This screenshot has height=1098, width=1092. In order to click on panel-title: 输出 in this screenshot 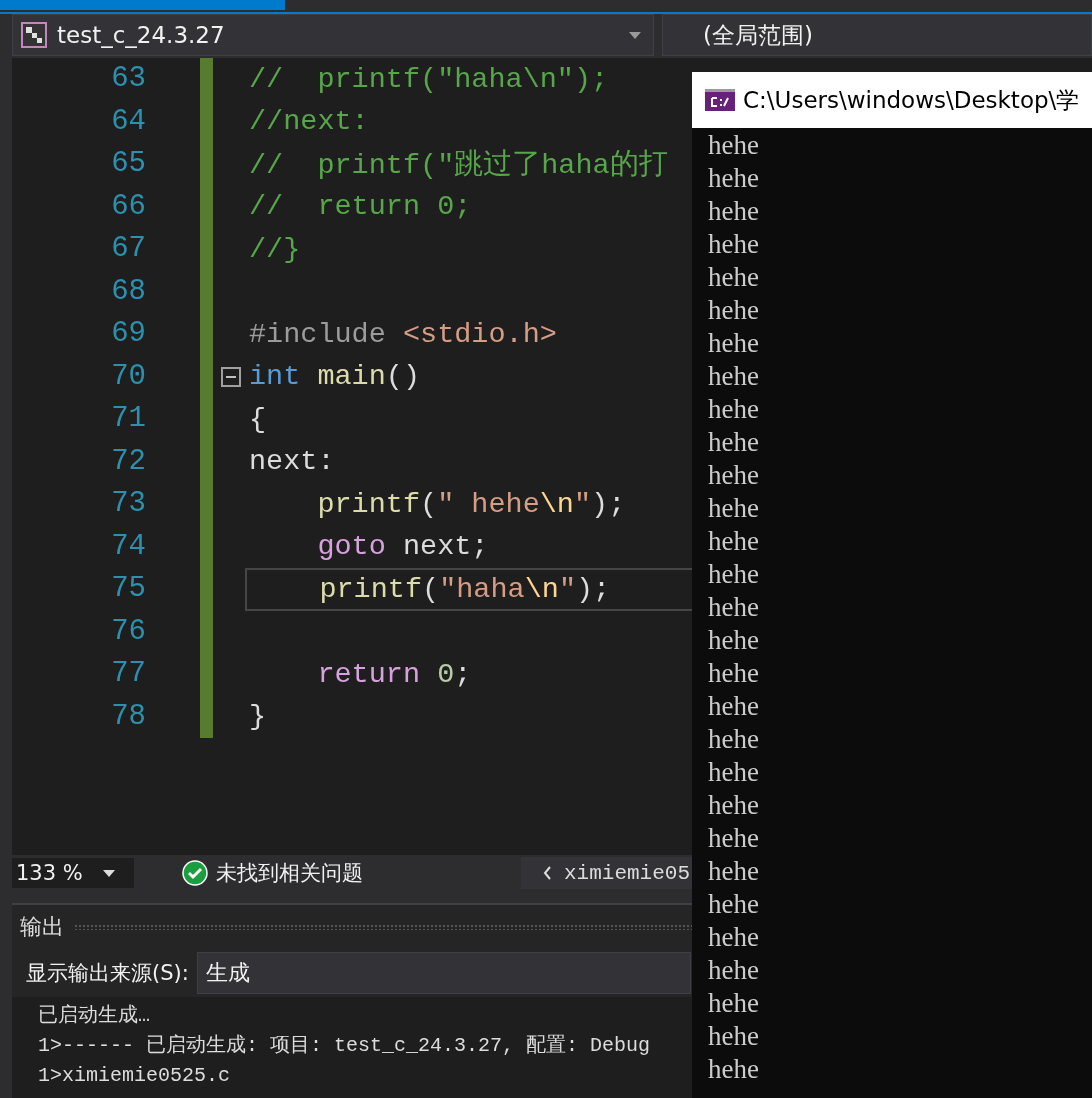, I will do `click(42, 927)`.